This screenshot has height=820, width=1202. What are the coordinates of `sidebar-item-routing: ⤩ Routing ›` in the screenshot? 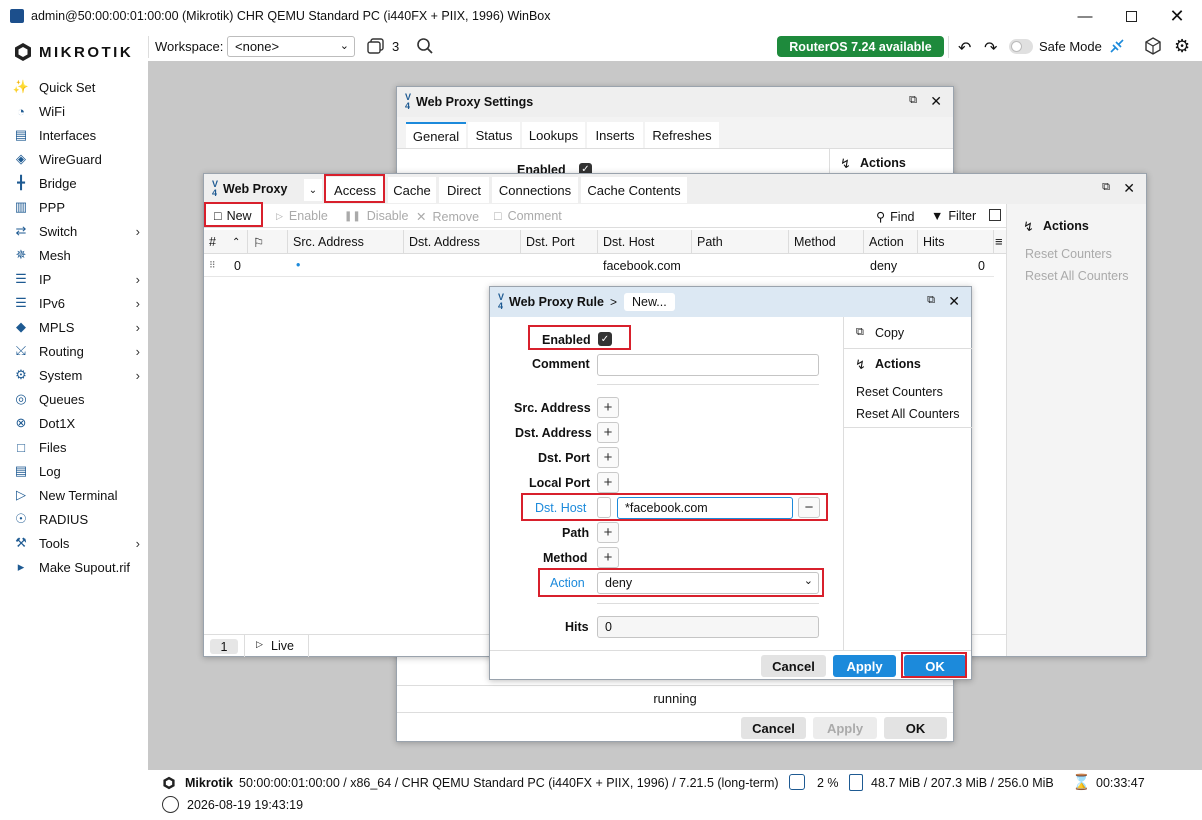 It's located at (77, 351).